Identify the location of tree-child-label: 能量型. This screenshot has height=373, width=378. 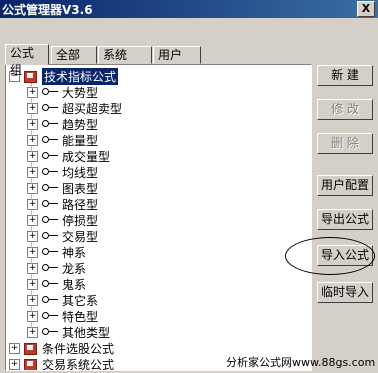
(80, 140).